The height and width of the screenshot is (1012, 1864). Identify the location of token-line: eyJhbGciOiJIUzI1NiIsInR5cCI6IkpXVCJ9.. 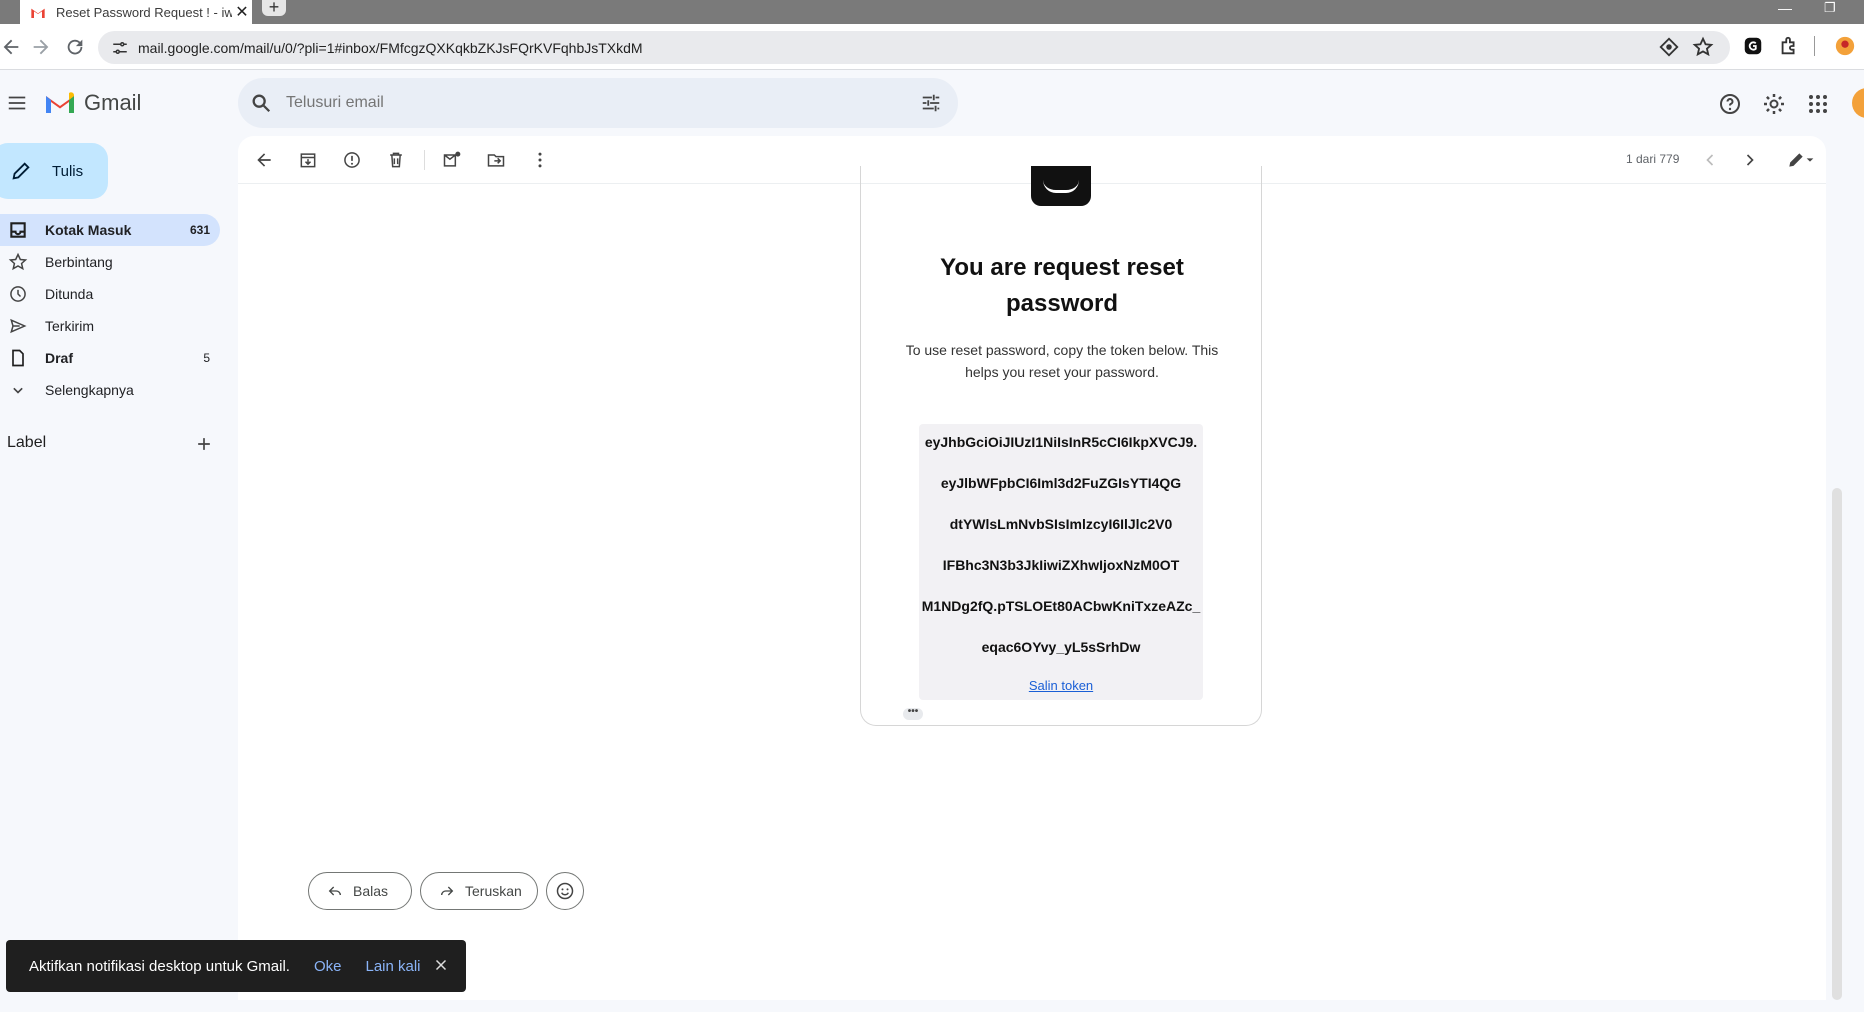
(1061, 442).